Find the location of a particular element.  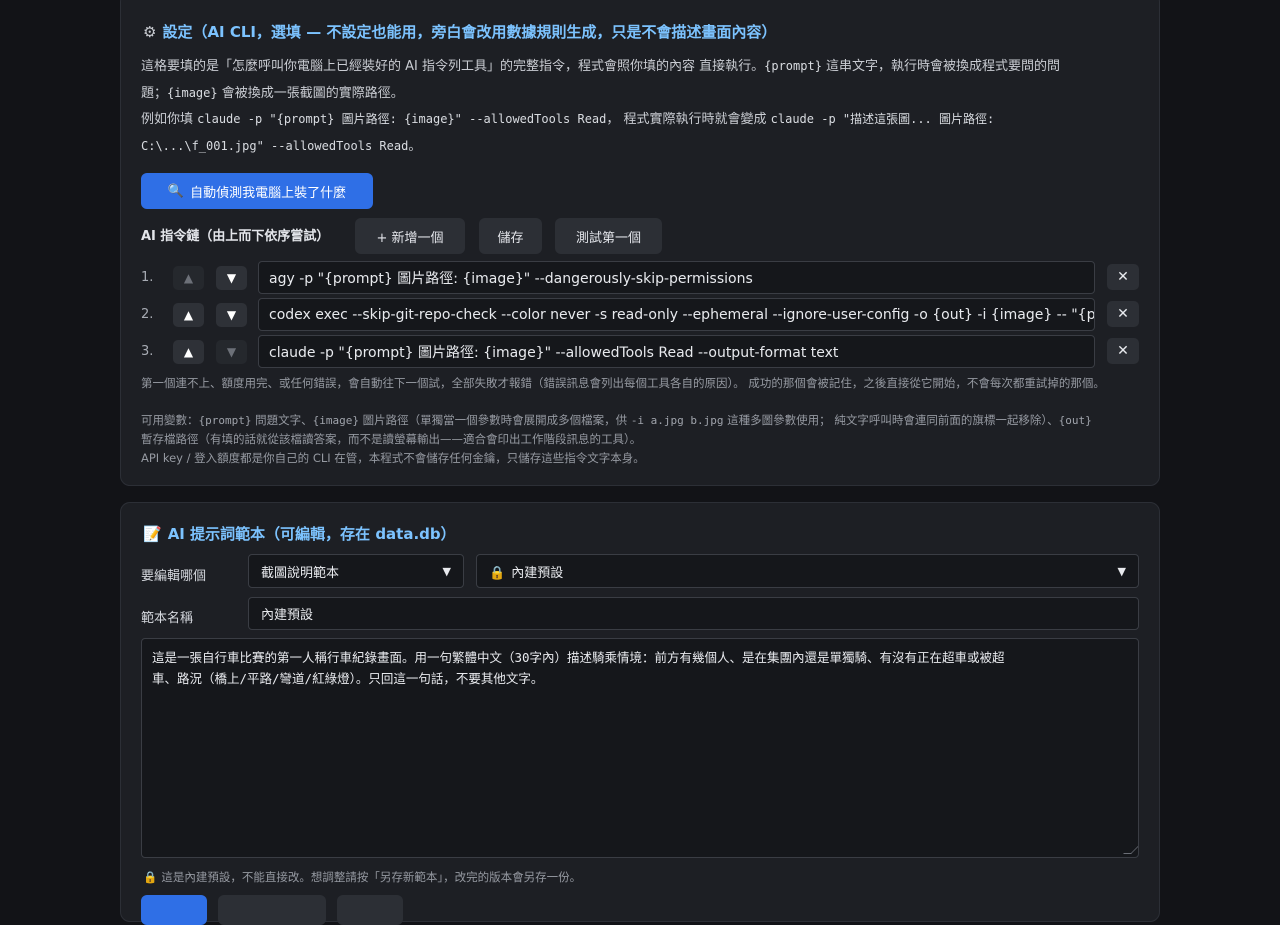

magnifier-icon: 🔍 is located at coordinates (176, 191).